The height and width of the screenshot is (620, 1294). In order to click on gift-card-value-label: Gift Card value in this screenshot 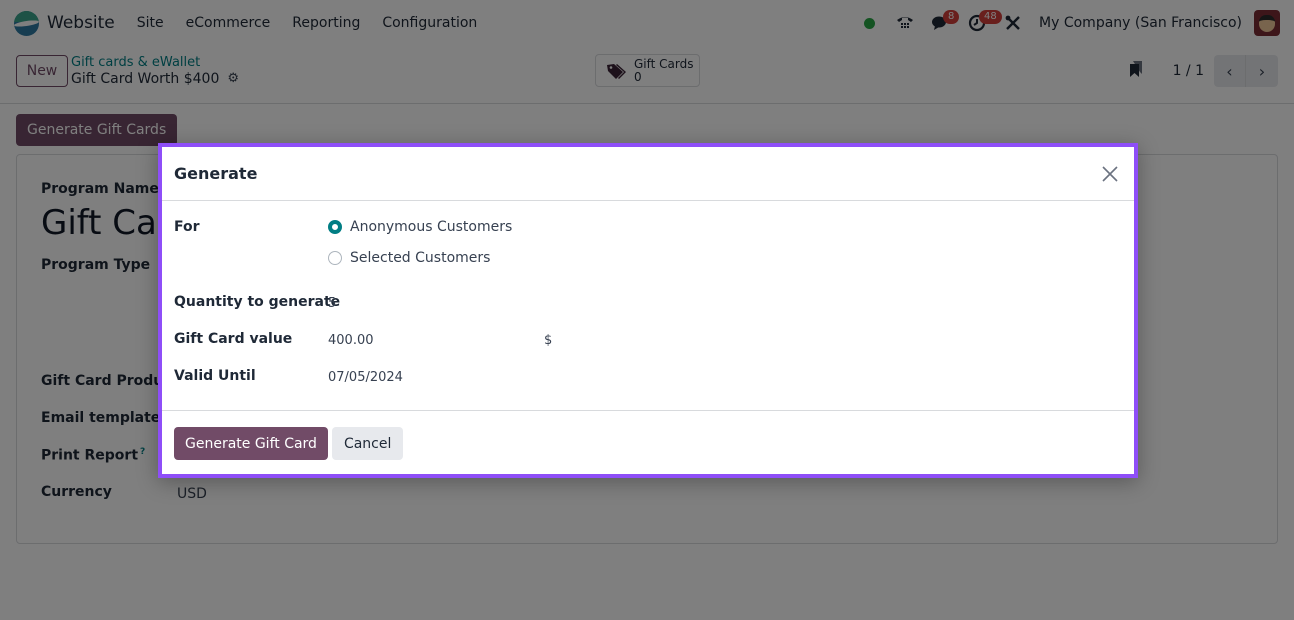, I will do `click(233, 339)`.